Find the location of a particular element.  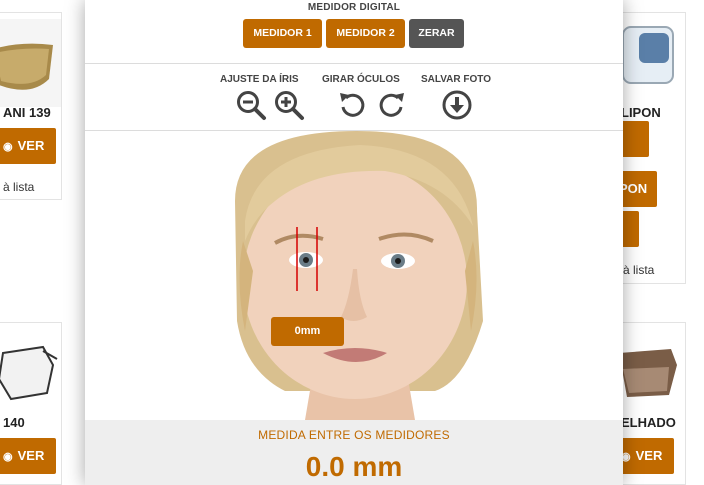

measurement-footer: MEDIDA ENTRE OS MEDIDORES 0.0 mm is located at coordinates (354, 452).